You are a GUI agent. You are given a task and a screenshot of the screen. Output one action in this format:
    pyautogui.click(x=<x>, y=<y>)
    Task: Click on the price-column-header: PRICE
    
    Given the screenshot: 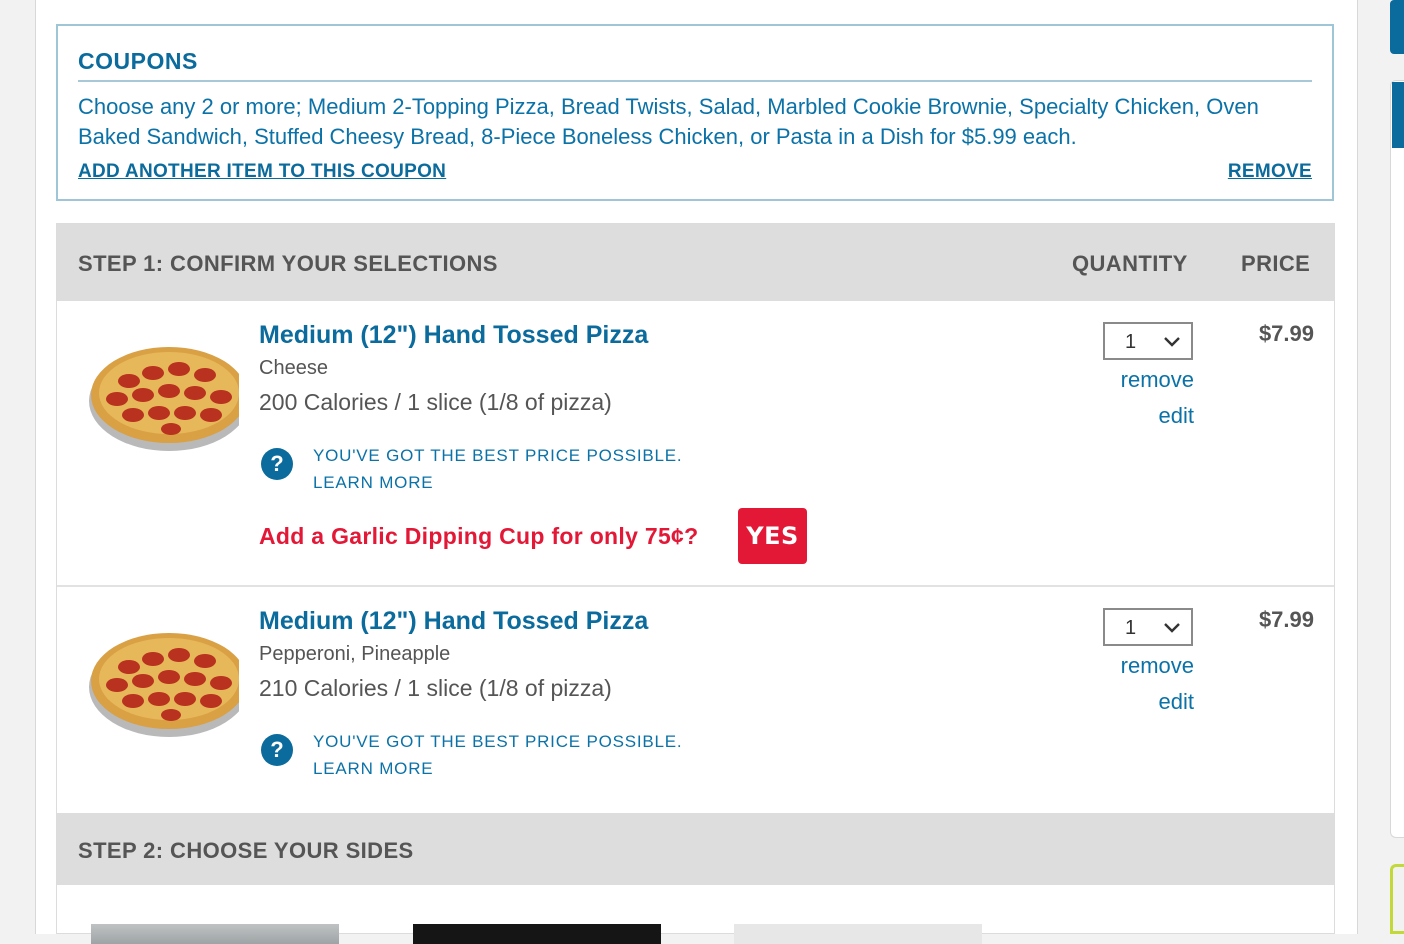 What is the action you would take?
    pyautogui.click(x=1276, y=263)
    